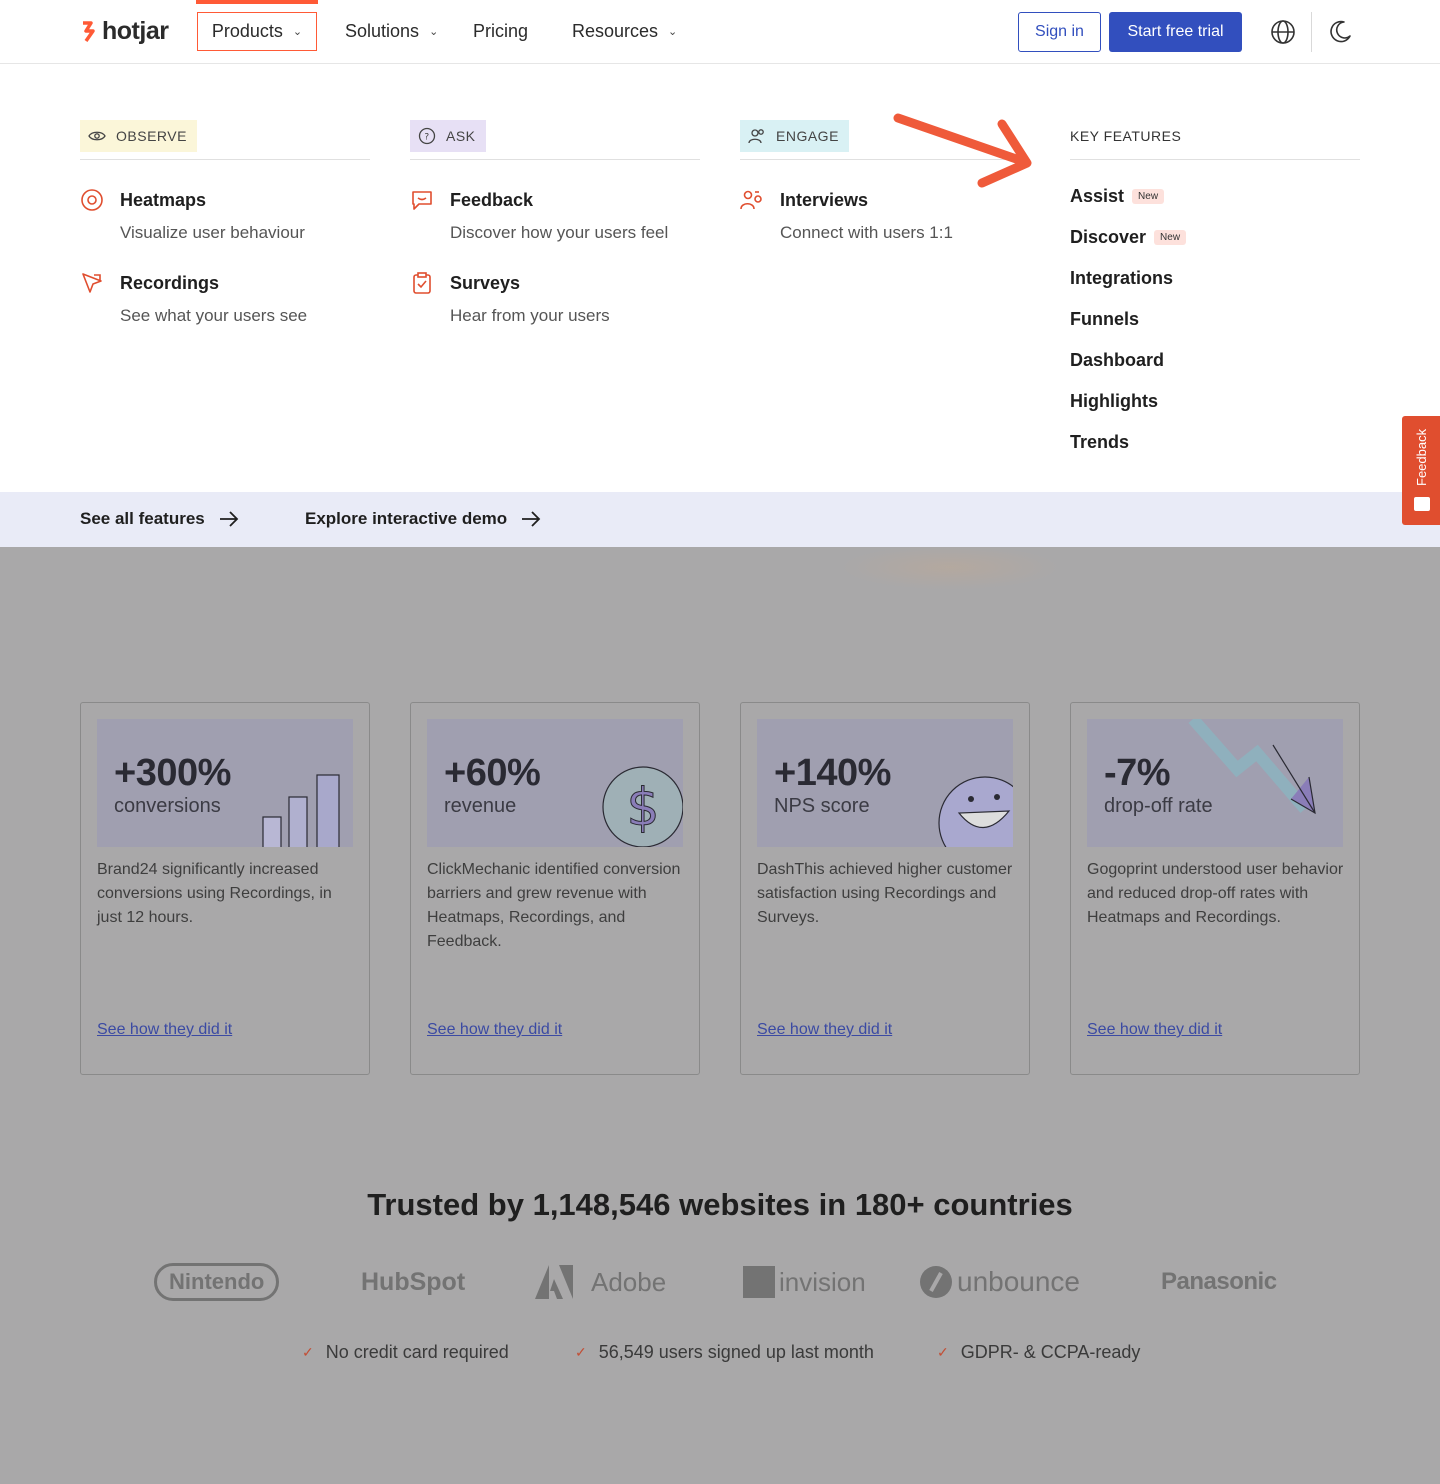 This screenshot has width=1440, height=1484. Describe the element at coordinates (301, 810) in the screenshot. I see `bar-growth-icon` at that location.